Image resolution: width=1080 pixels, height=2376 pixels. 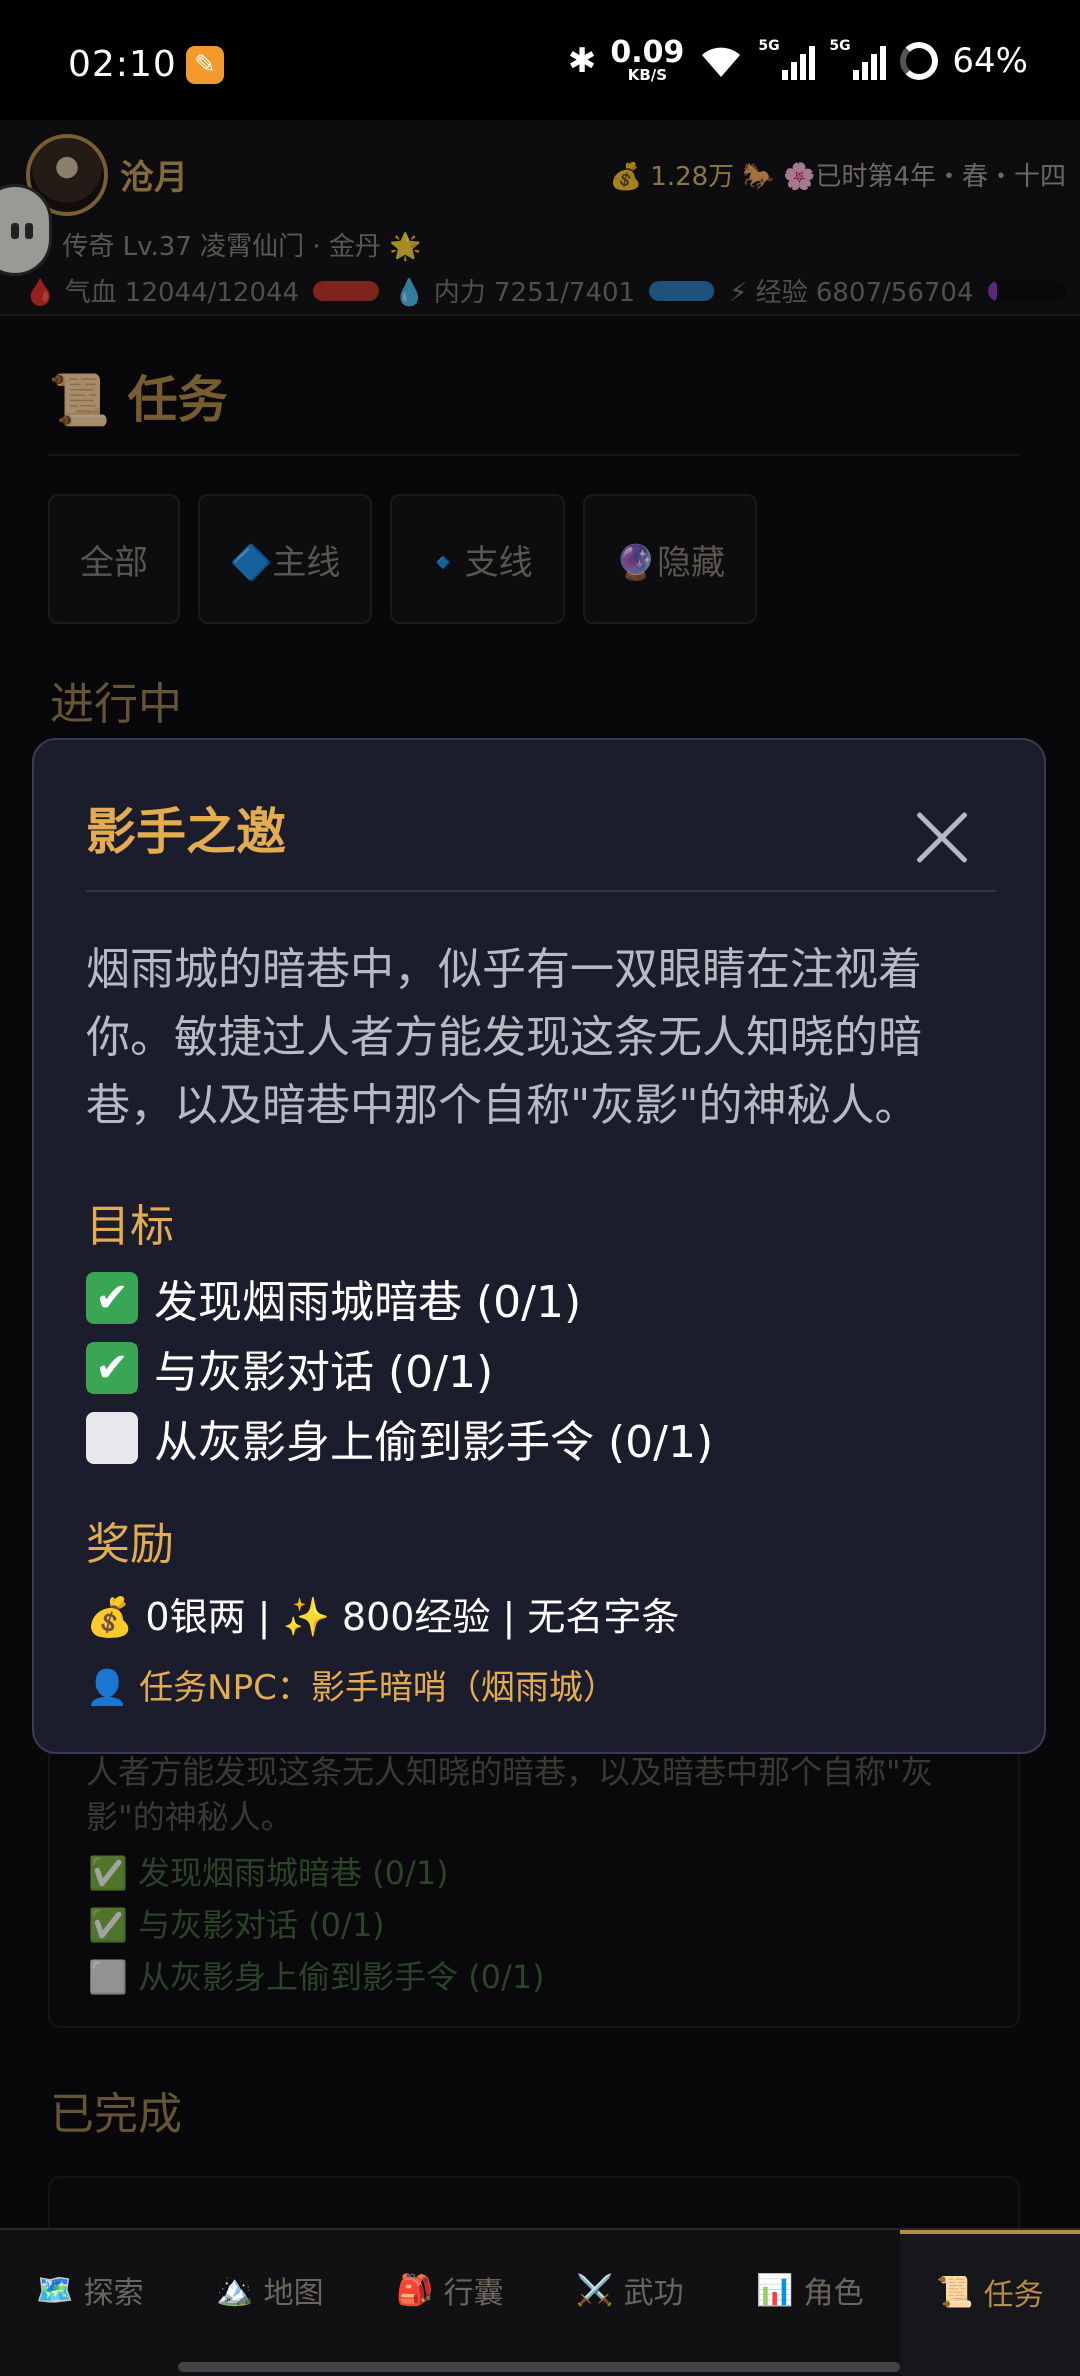 What do you see at coordinates (450, 2303) in the screenshot?
I see `nav-bag: 🎒 行囊` at bounding box center [450, 2303].